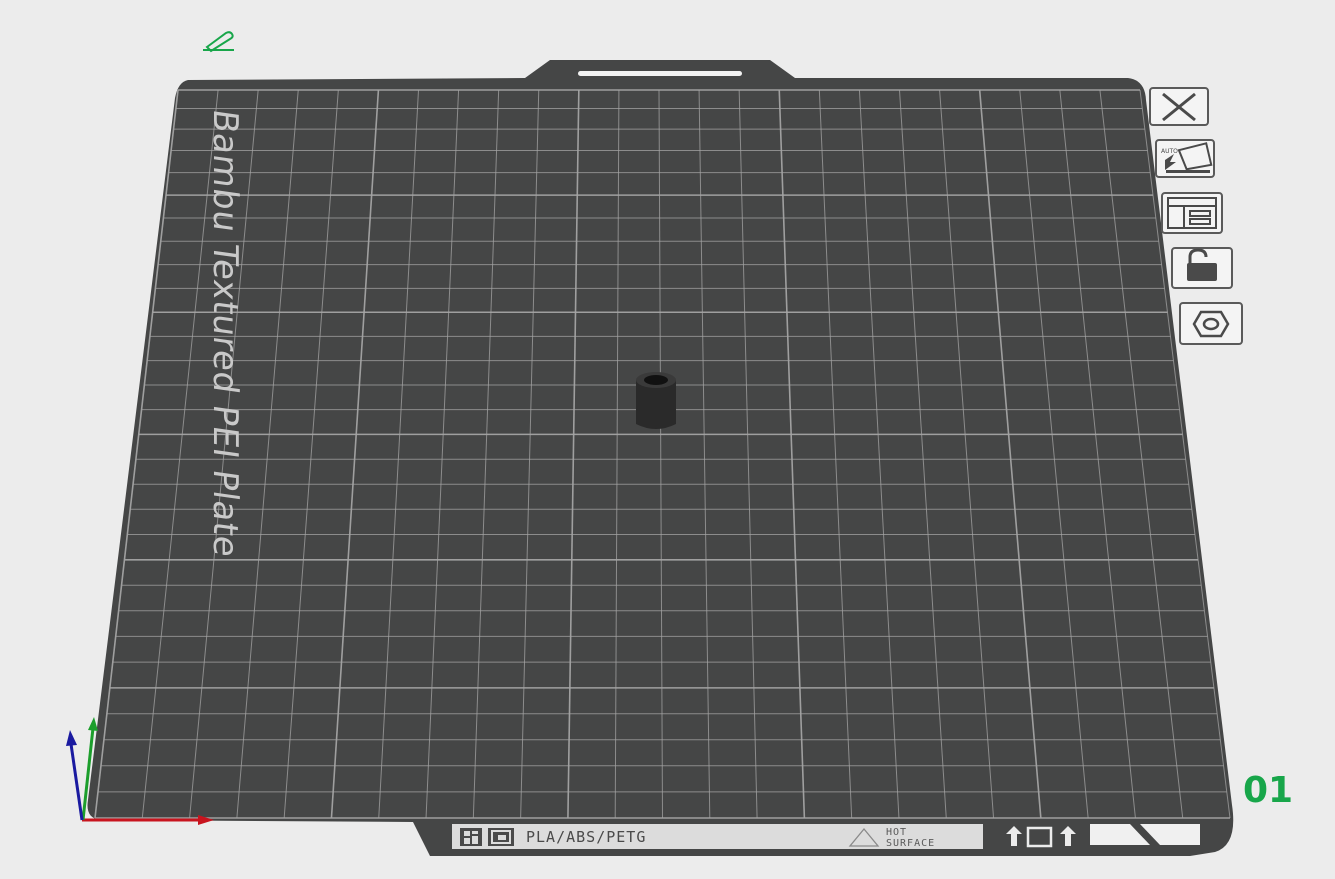  What do you see at coordinates (586, 837) in the screenshot?
I see `material-compat-text: PLA/ABS/PETG` at bounding box center [586, 837].